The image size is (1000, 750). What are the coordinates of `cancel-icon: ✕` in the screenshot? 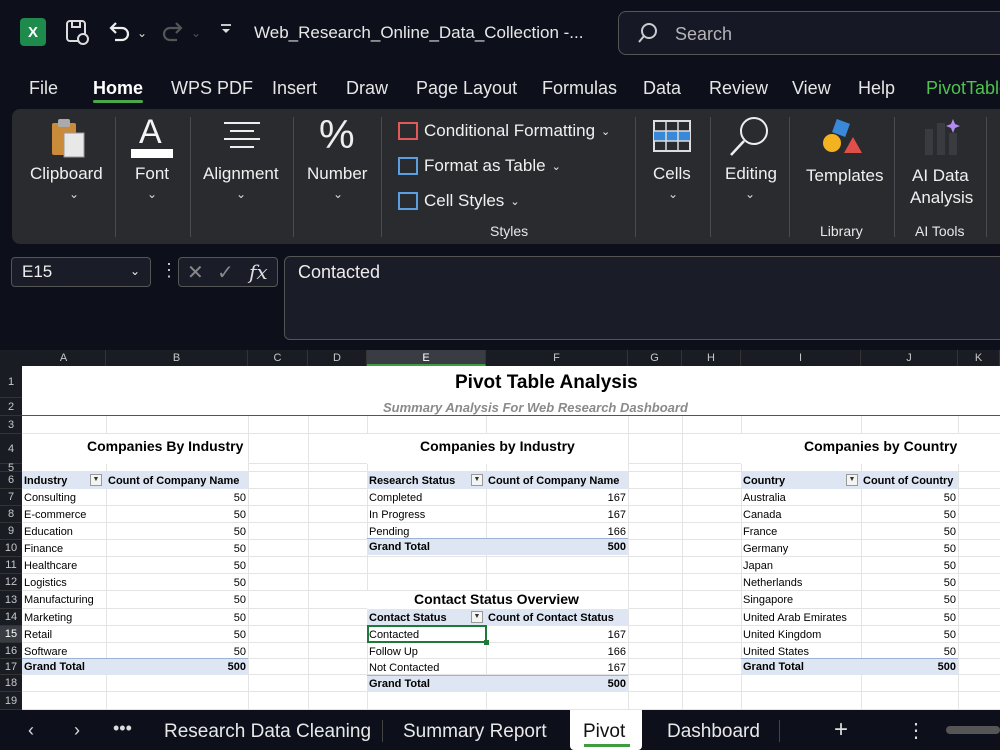 It's located at (195, 272).